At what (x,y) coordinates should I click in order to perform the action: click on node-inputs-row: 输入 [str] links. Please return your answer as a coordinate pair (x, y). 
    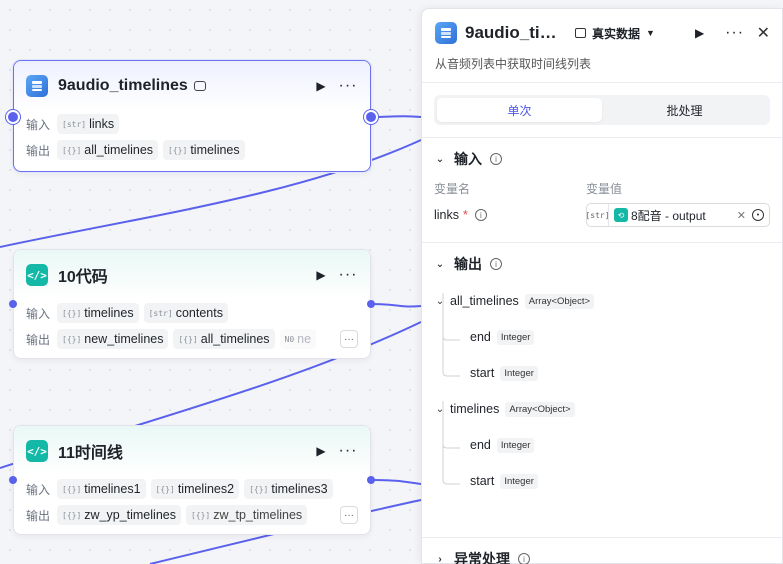
    Looking at the image, I should click on (192, 124).